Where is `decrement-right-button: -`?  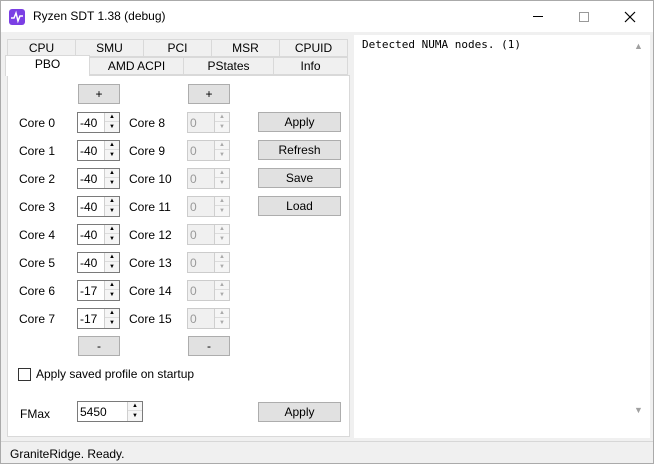
decrement-right-button: - is located at coordinates (209, 346).